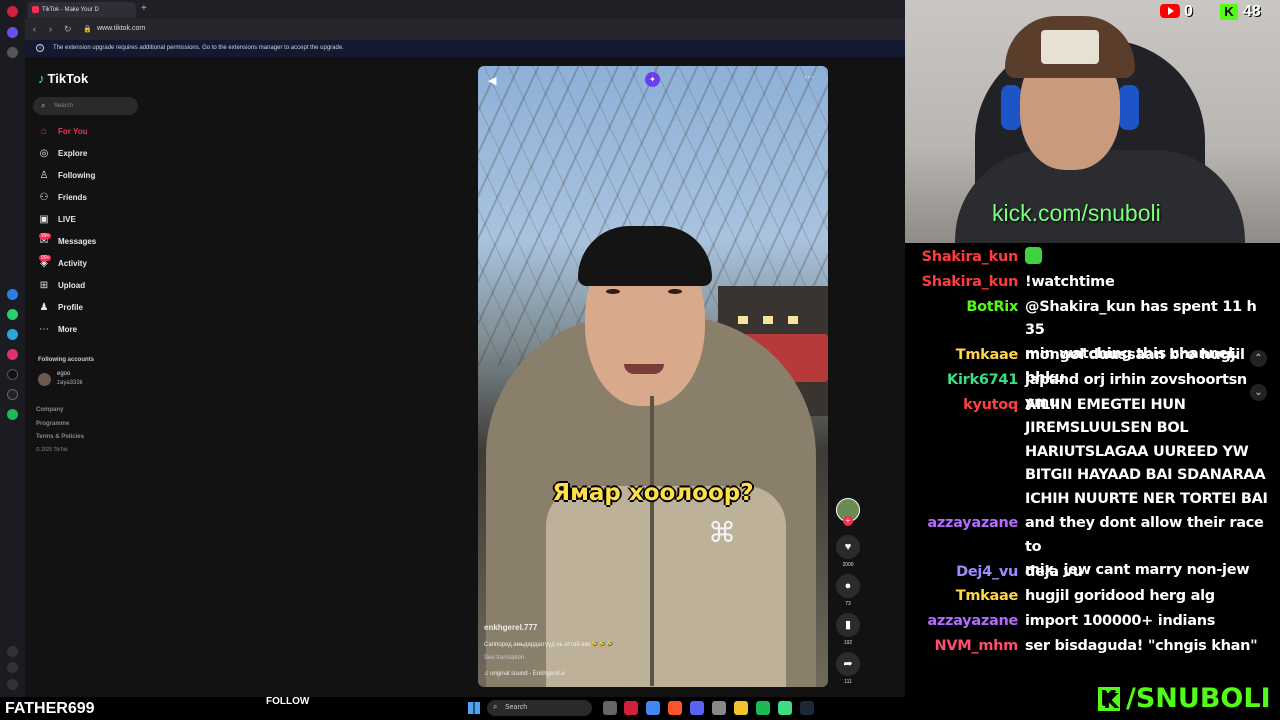 Image resolution: width=1280 pixels, height=720 pixels. I want to click on footer-link-company: Company, so click(49, 410).